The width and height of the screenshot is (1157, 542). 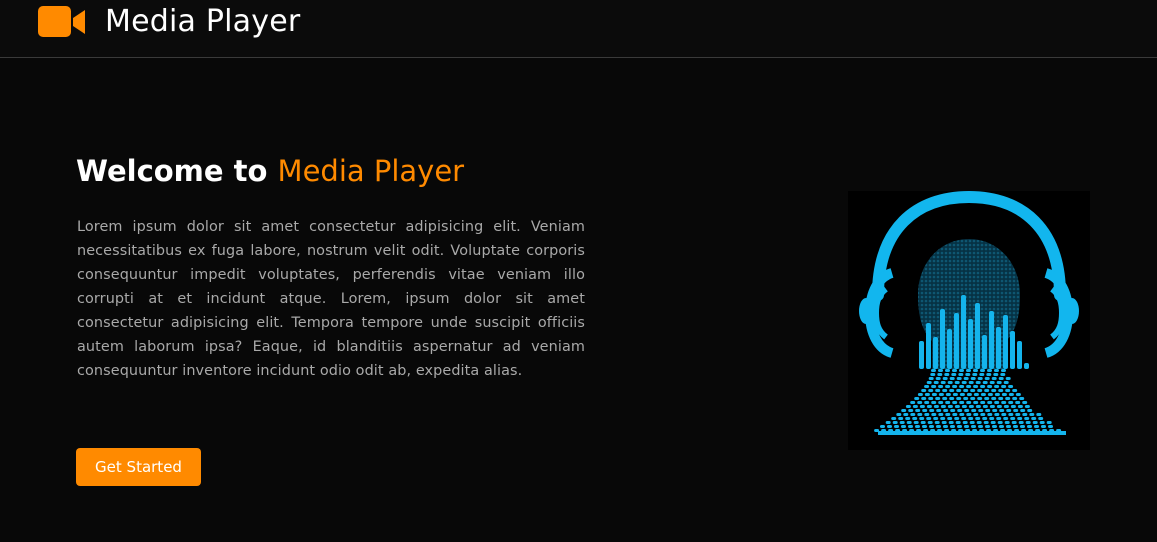 I want to click on headphones-icon, so click(x=969, y=312).